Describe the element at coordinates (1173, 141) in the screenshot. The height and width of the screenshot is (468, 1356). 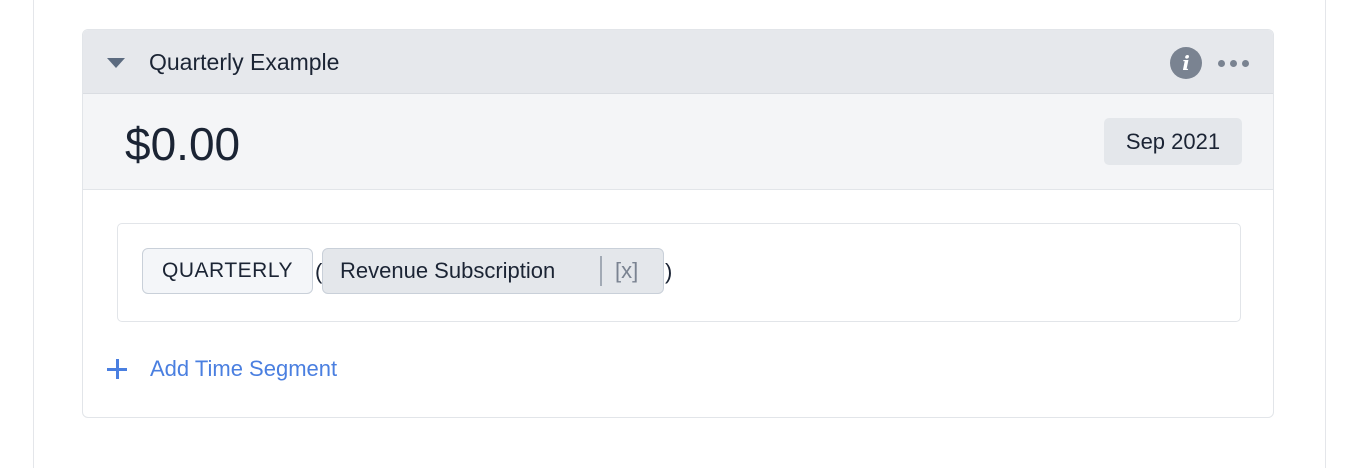
I see `period-selector: Sep 2021` at that location.